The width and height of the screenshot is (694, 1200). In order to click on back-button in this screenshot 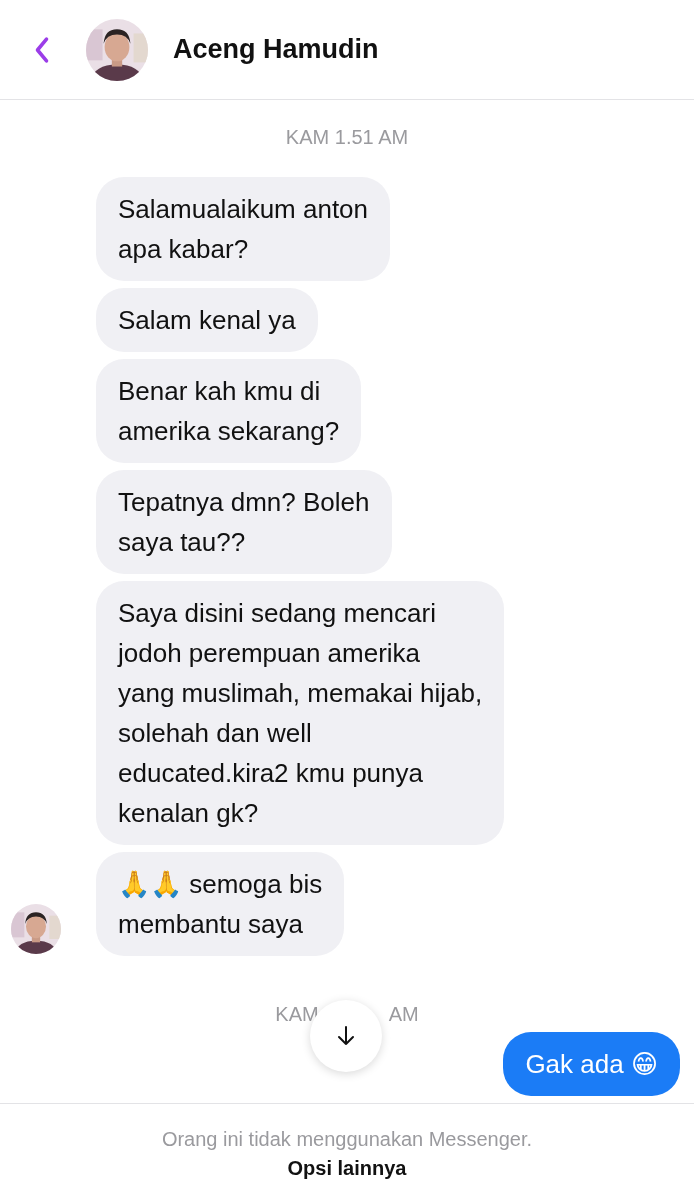, I will do `click(42, 49)`.